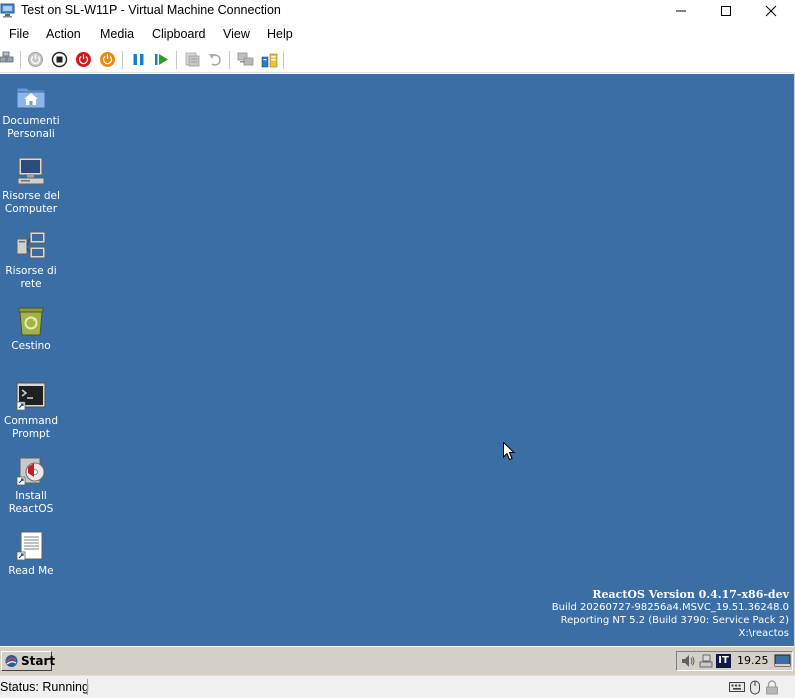 The width and height of the screenshot is (795, 698). I want to click on desktop-icon-command-prompt: Command Prompt, so click(31, 410).